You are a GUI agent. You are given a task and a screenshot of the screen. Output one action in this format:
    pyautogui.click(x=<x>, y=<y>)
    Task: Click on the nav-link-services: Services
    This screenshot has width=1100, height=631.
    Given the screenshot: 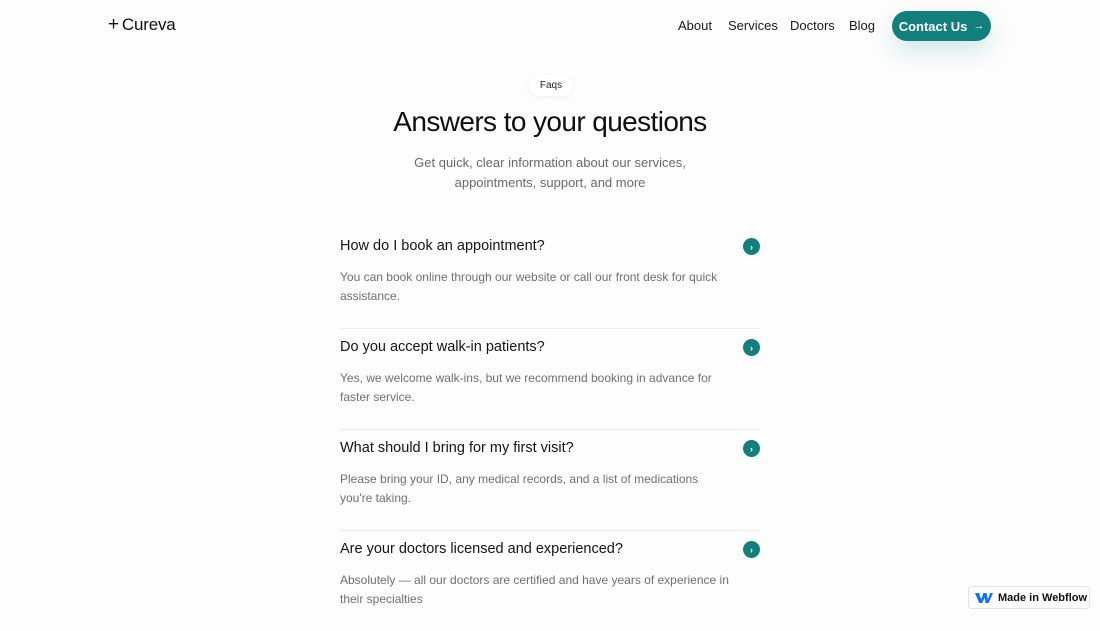 What is the action you would take?
    pyautogui.click(x=759, y=25)
    